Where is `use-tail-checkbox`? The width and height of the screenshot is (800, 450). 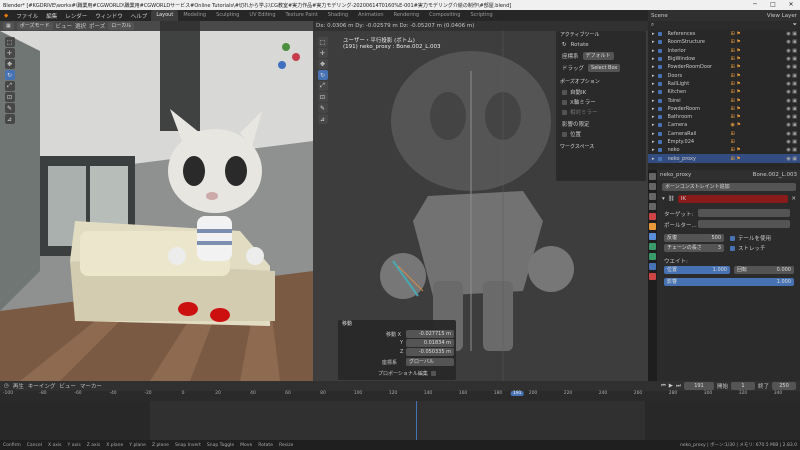 use-tail-checkbox is located at coordinates (732, 238).